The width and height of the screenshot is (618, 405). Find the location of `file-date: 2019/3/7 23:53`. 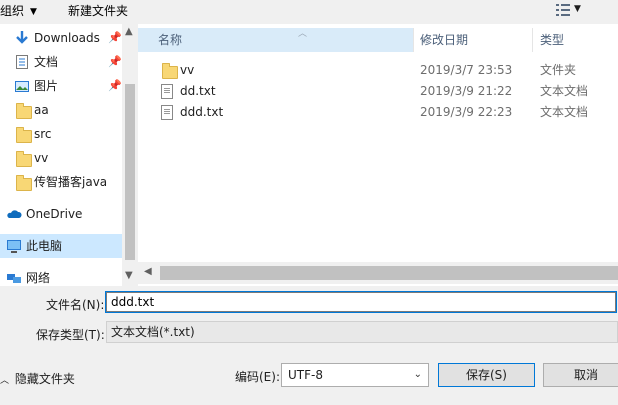

file-date: 2019/3/7 23:53 is located at coordinates (466, 70).